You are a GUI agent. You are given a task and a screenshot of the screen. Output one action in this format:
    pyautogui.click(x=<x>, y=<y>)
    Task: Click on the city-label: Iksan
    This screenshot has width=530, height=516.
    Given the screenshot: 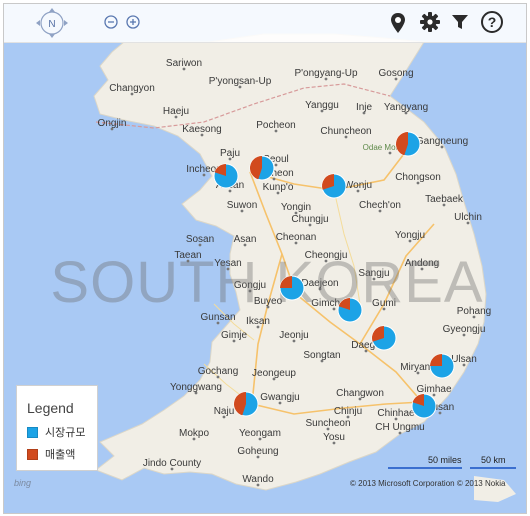 What is the action you would take?
    pyautogui.click(x=258, y=321)
    